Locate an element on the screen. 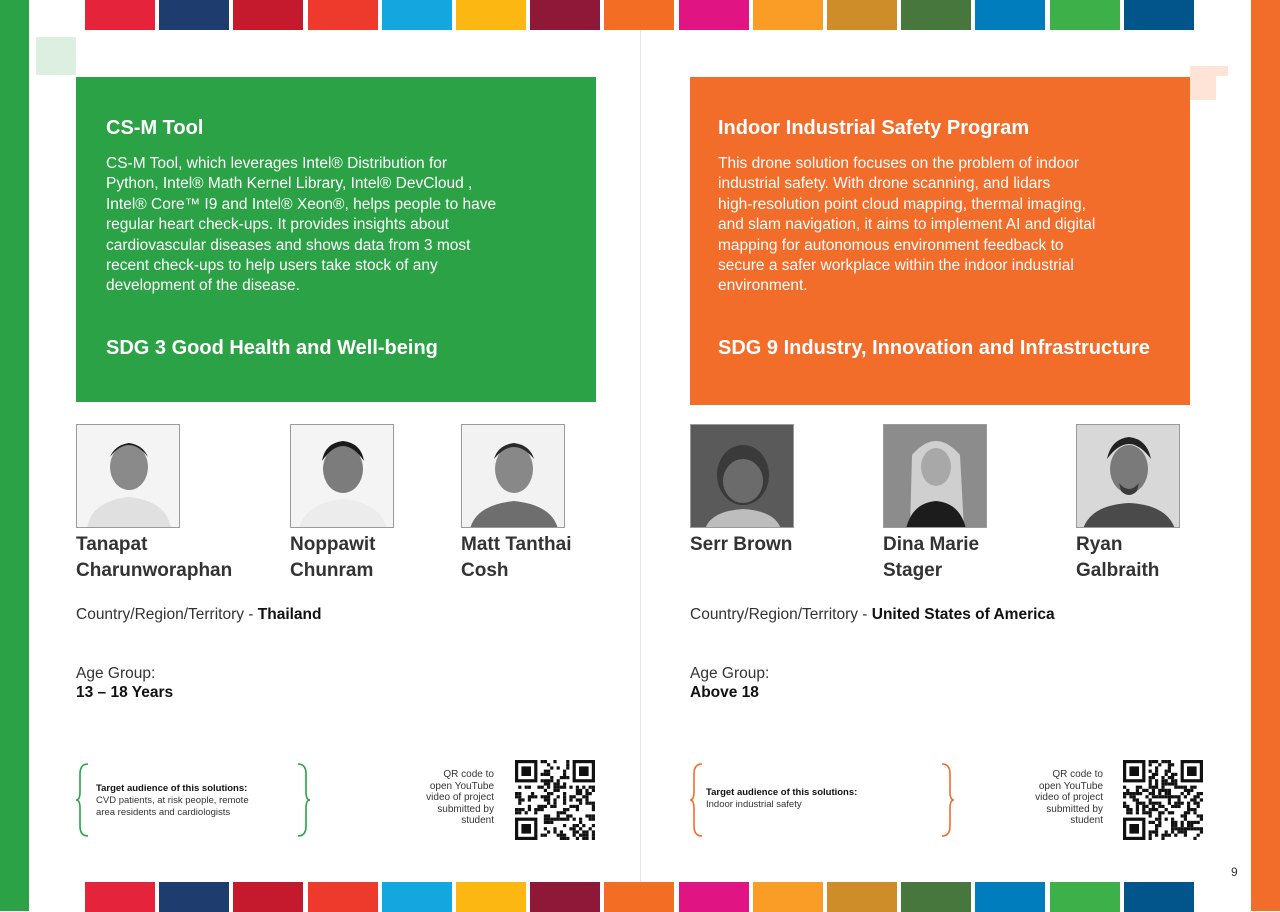 This screenshot has height=912, width=1280. team-member: Dina Marie Stager is located at coordinates (935, 504).